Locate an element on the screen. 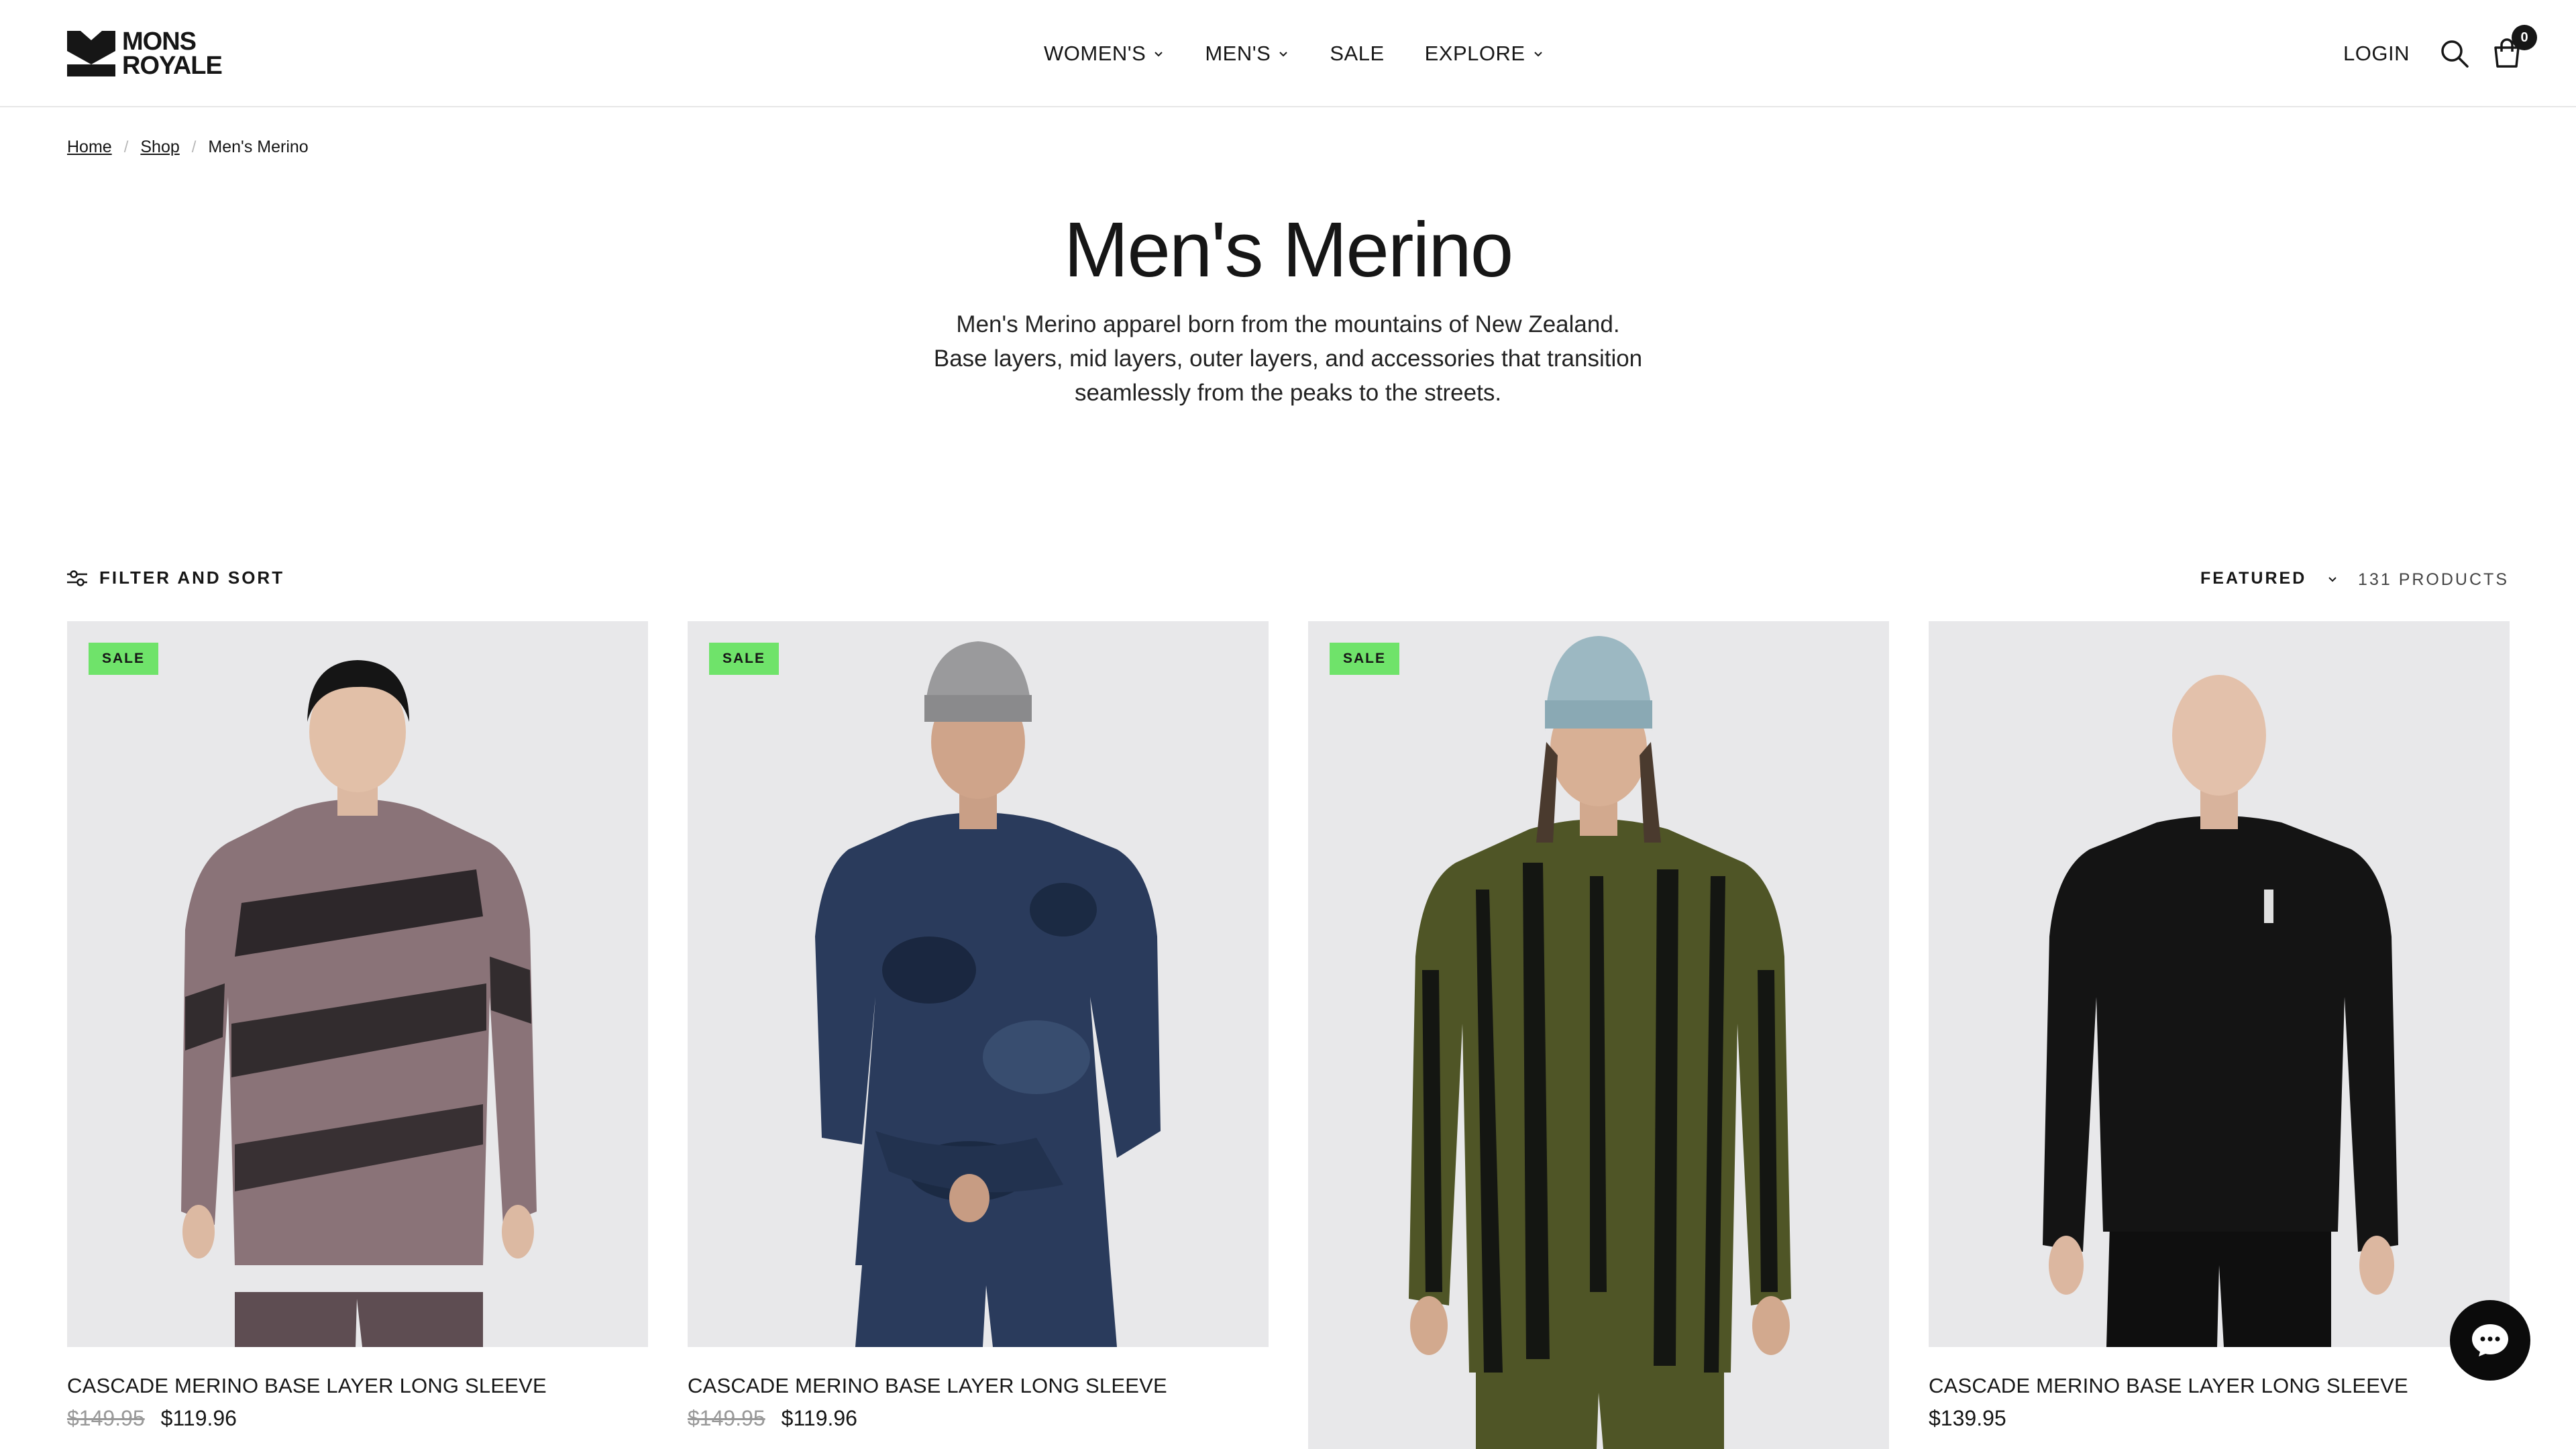  nav-label: SALE is located at coordinates (1357, 53).